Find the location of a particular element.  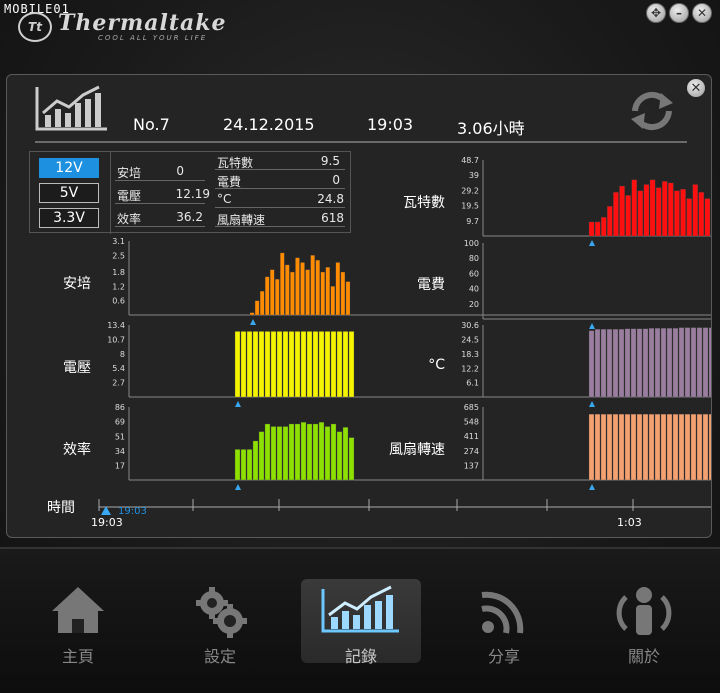

chart-tick-label: 274 is located at coordinates (471, 451).